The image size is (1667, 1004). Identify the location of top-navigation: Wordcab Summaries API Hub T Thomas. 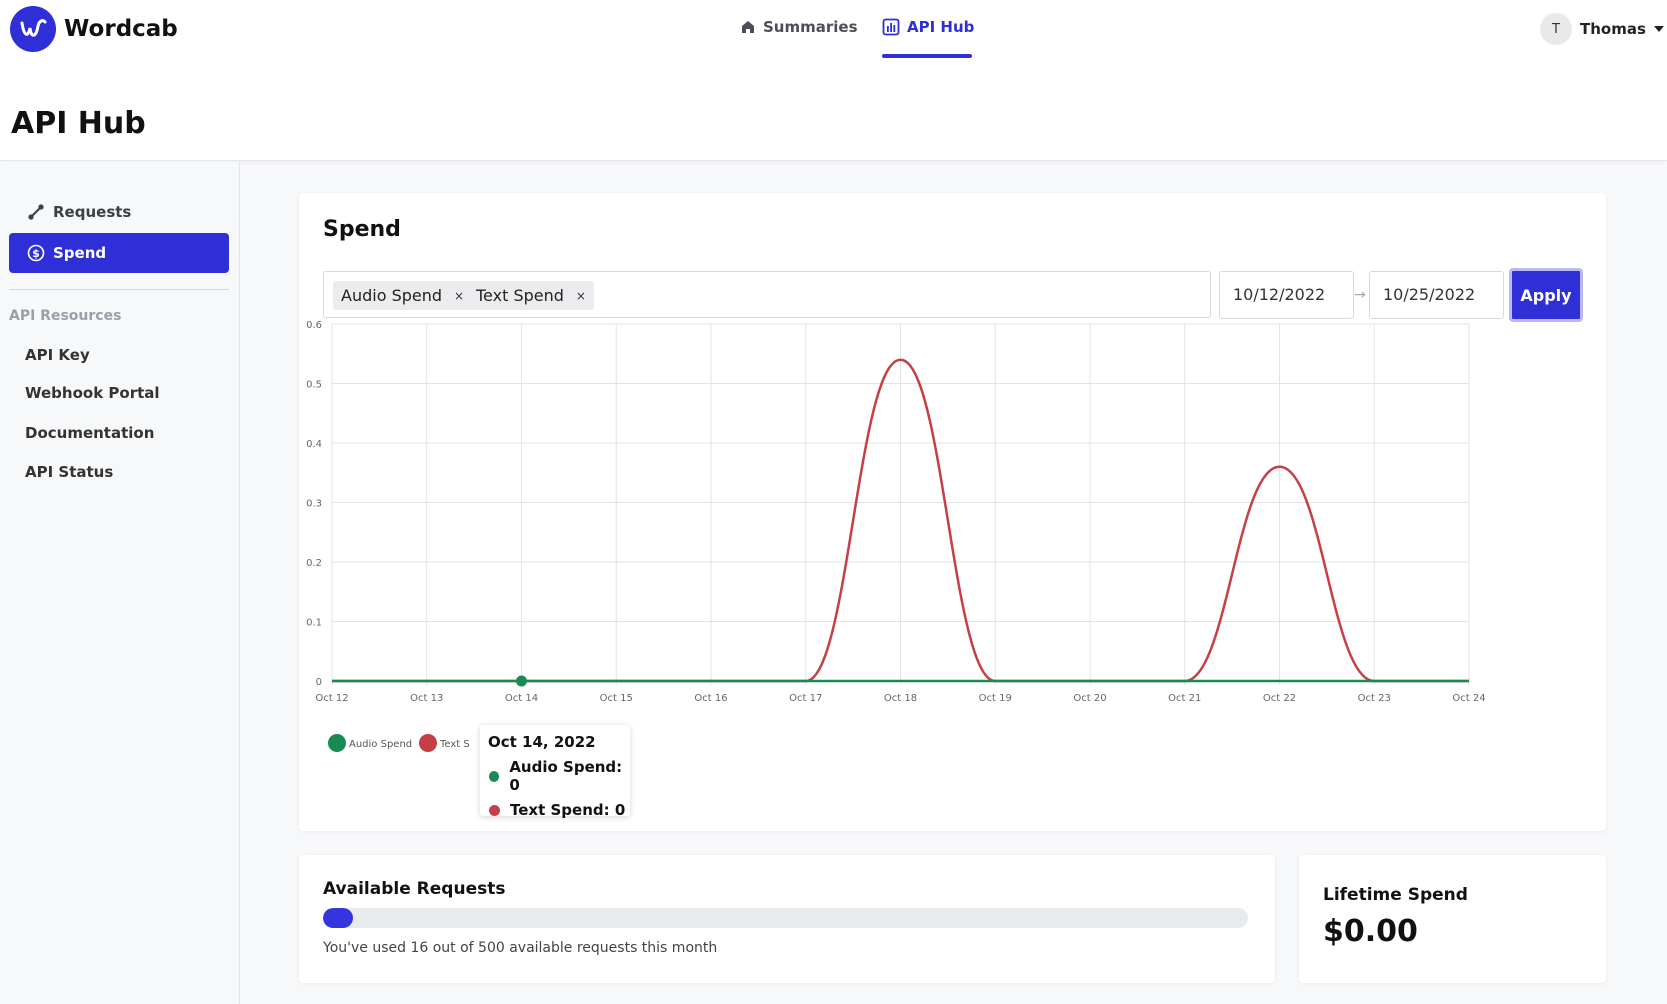
(833, 30).